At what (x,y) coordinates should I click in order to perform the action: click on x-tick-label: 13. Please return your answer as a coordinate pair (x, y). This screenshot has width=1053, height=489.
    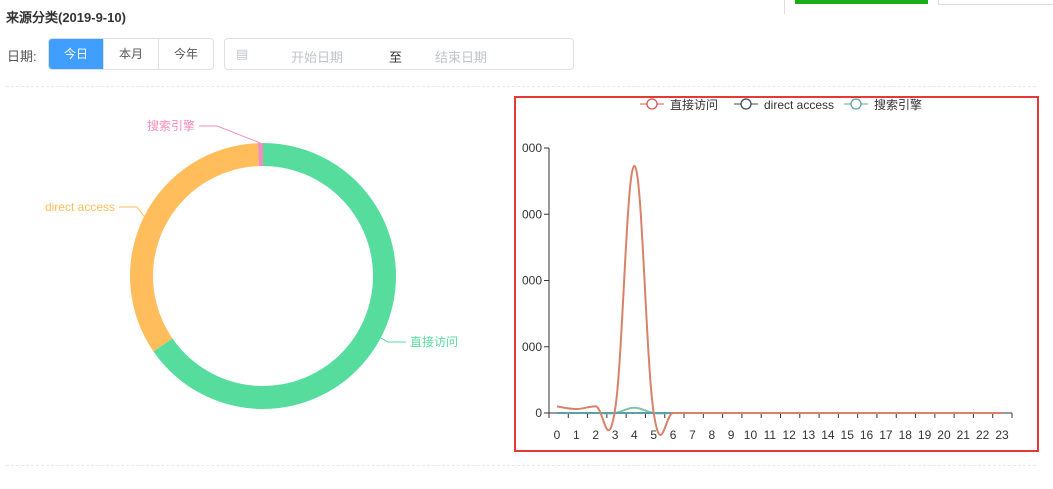
    Looking at the image, I should click on (809, 435).